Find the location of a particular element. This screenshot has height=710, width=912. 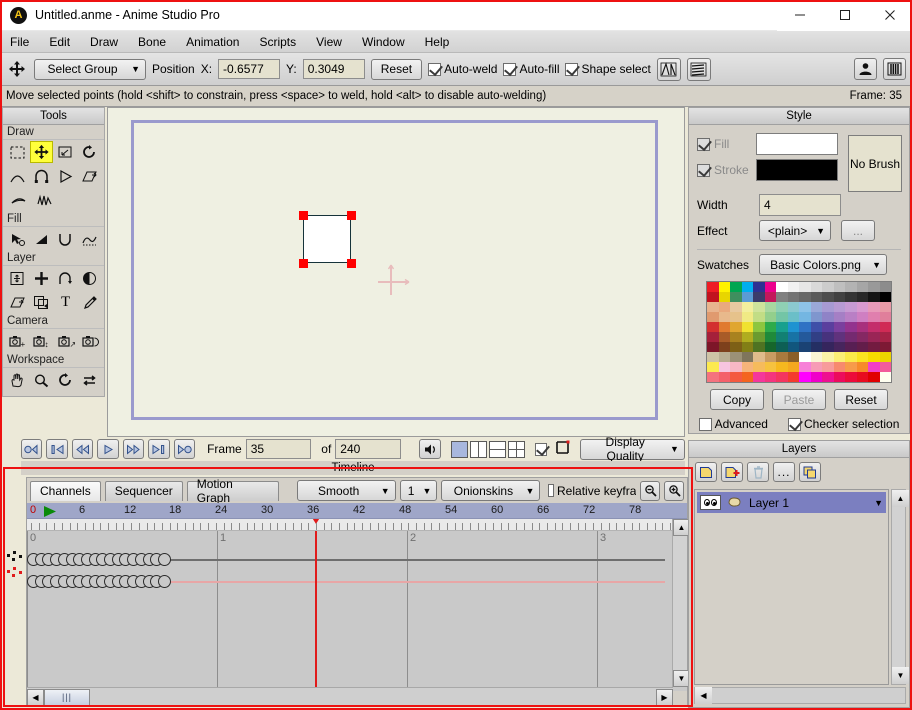

translate-layer-icon is located at coordinates (17, 278).